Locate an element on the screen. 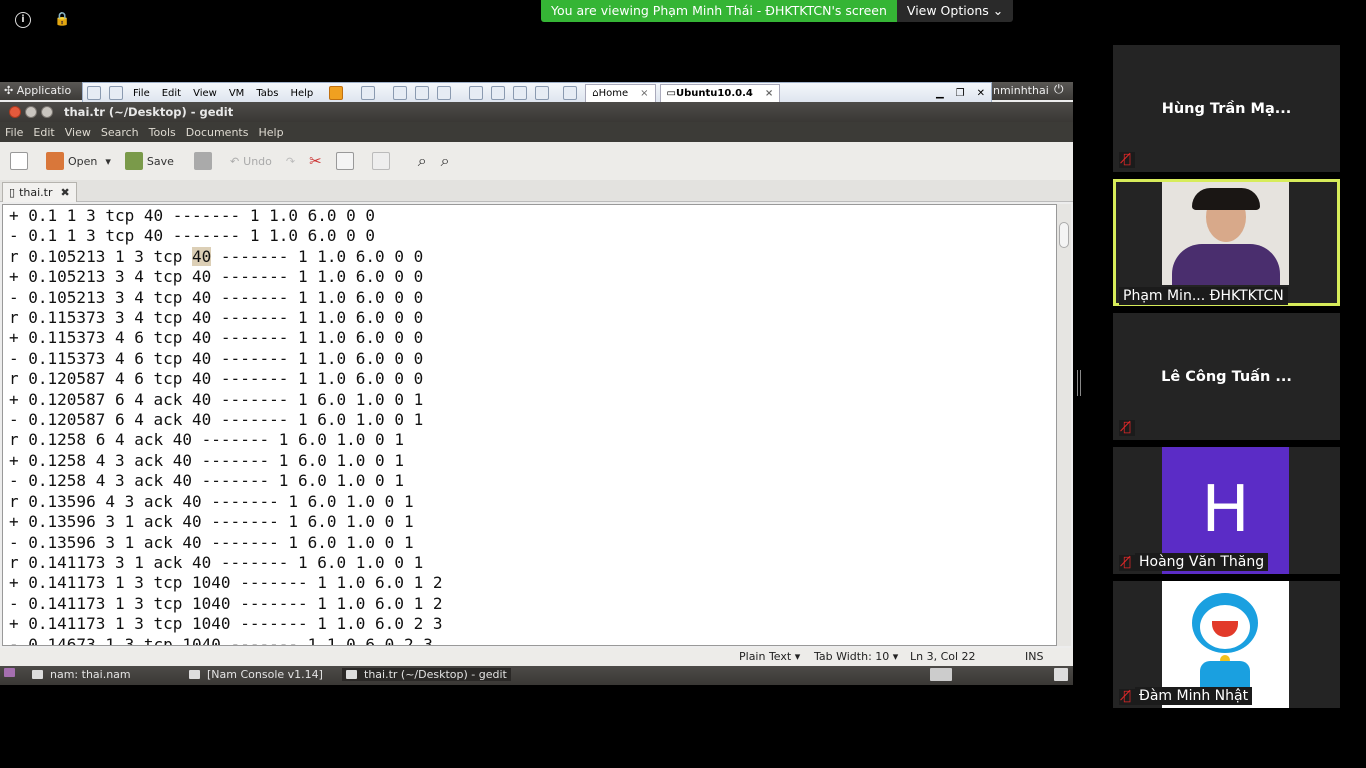 This screenshot has width=1366, height=768. trash-icon is located at coordinates (1064, 674).